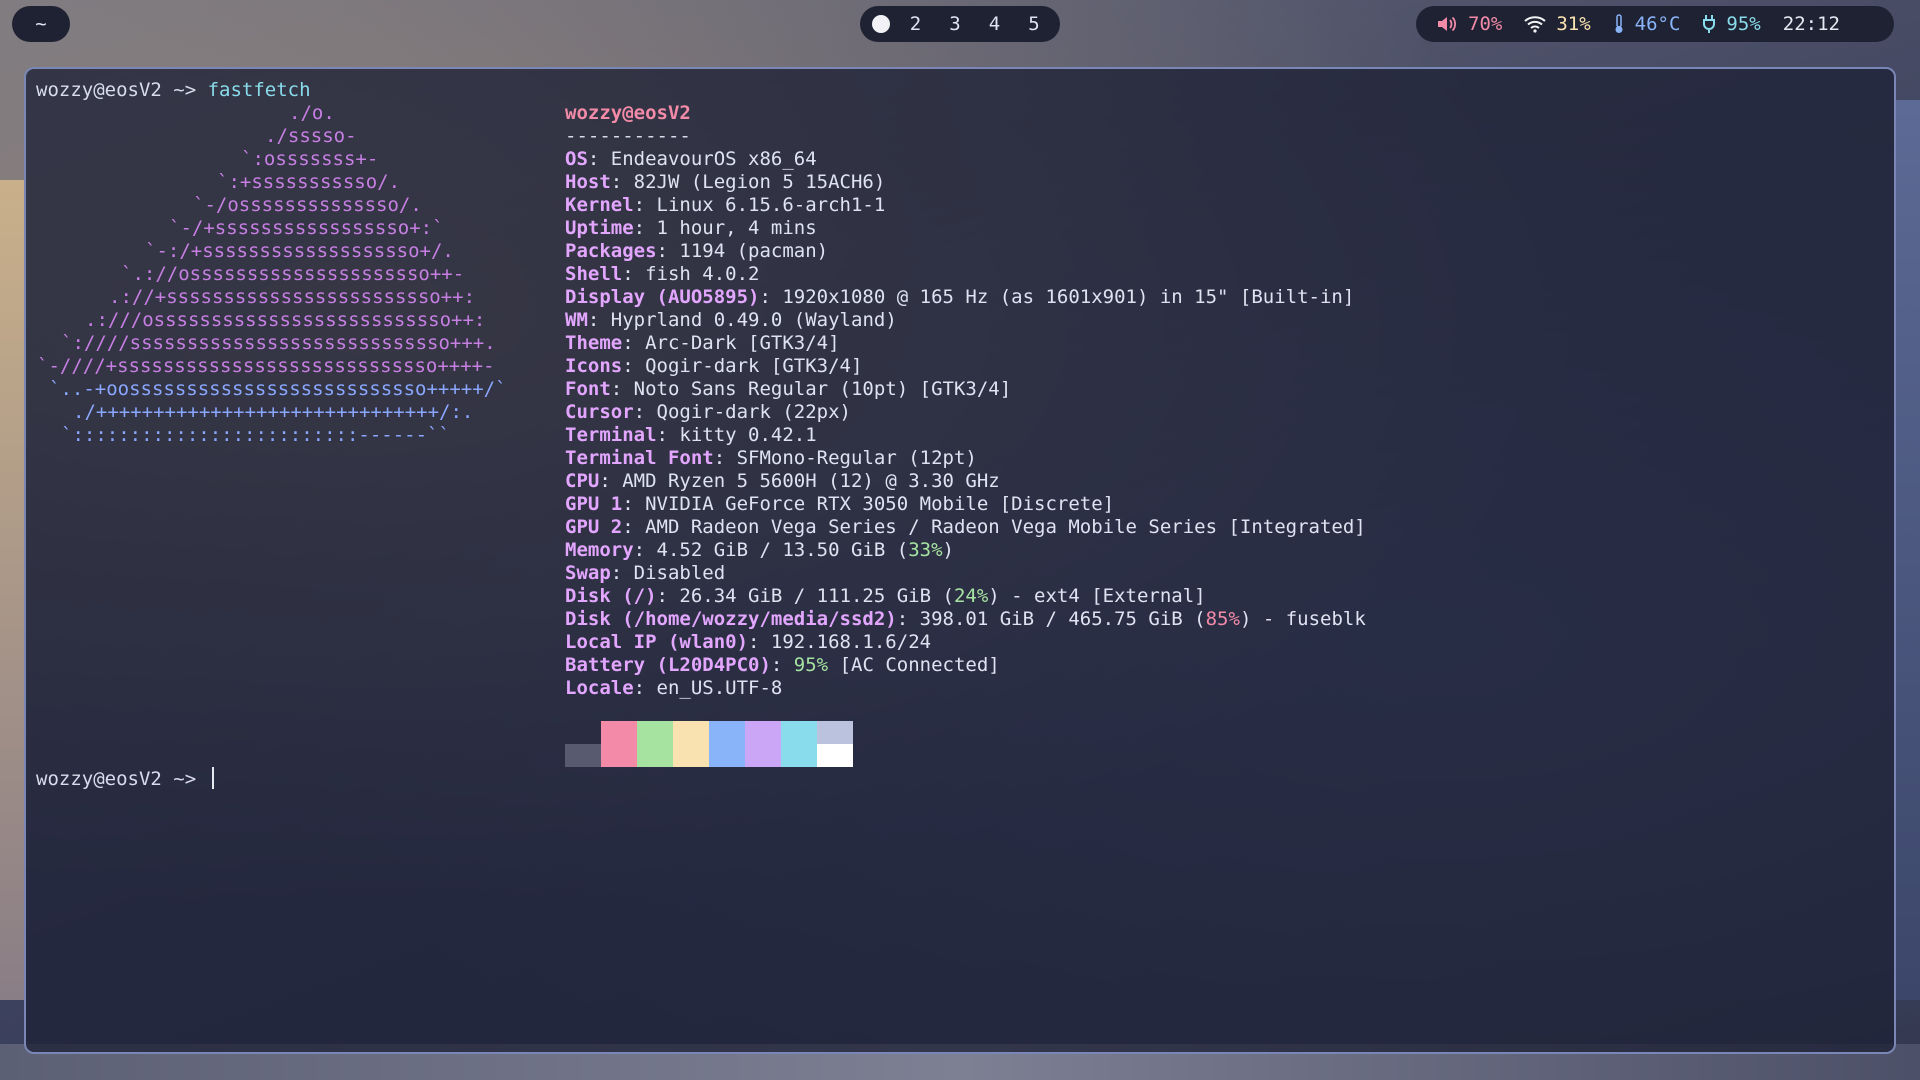 Image resolution: width=1920 pixels, height=1080 pixels. What do you see at coordinates (674, 688) in the screenshot?
I see `info-row: Locale: en_US.UTF-8` at bounding box center [674, 688].